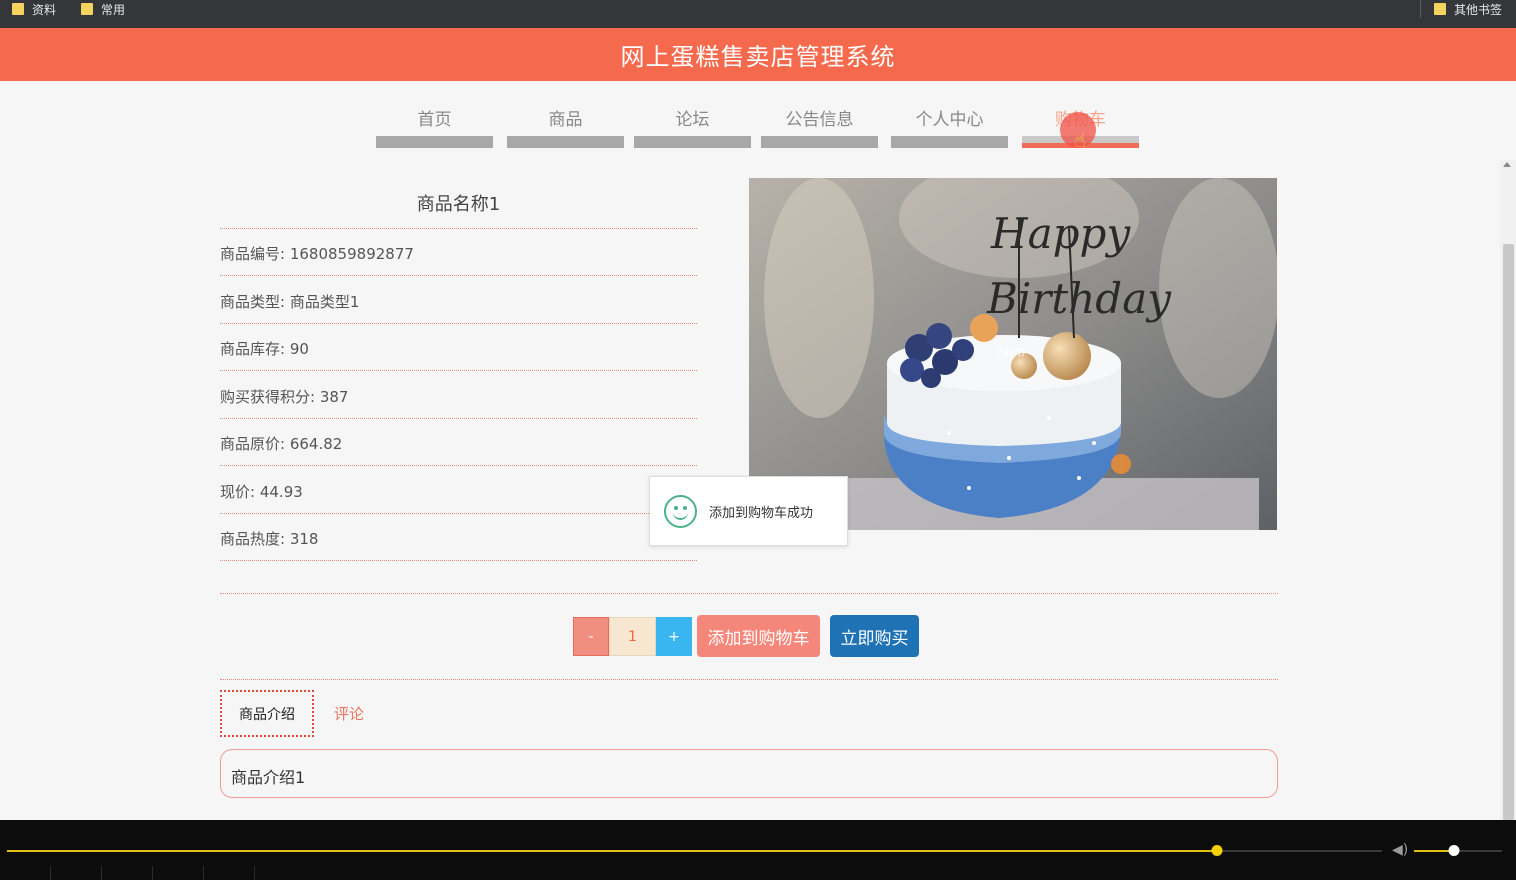 This screenshot has width=1516, height=880. I want to click on add-to-cart-button: 添加到购物车, so click(758, 636).